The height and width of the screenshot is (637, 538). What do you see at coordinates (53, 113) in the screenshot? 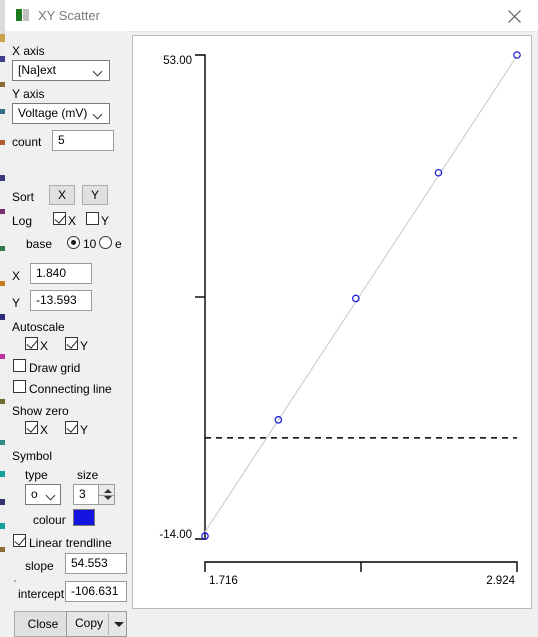
I see `y-axis-select-value: Voltage (mV)` at bounding box center [53, 113].